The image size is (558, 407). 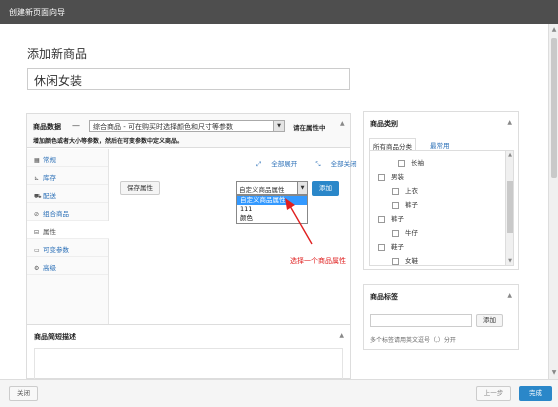 What do you see at coordinates (188, 363) in the screenshot?
I see `short-description-editor` at bounding box center [188, 363].